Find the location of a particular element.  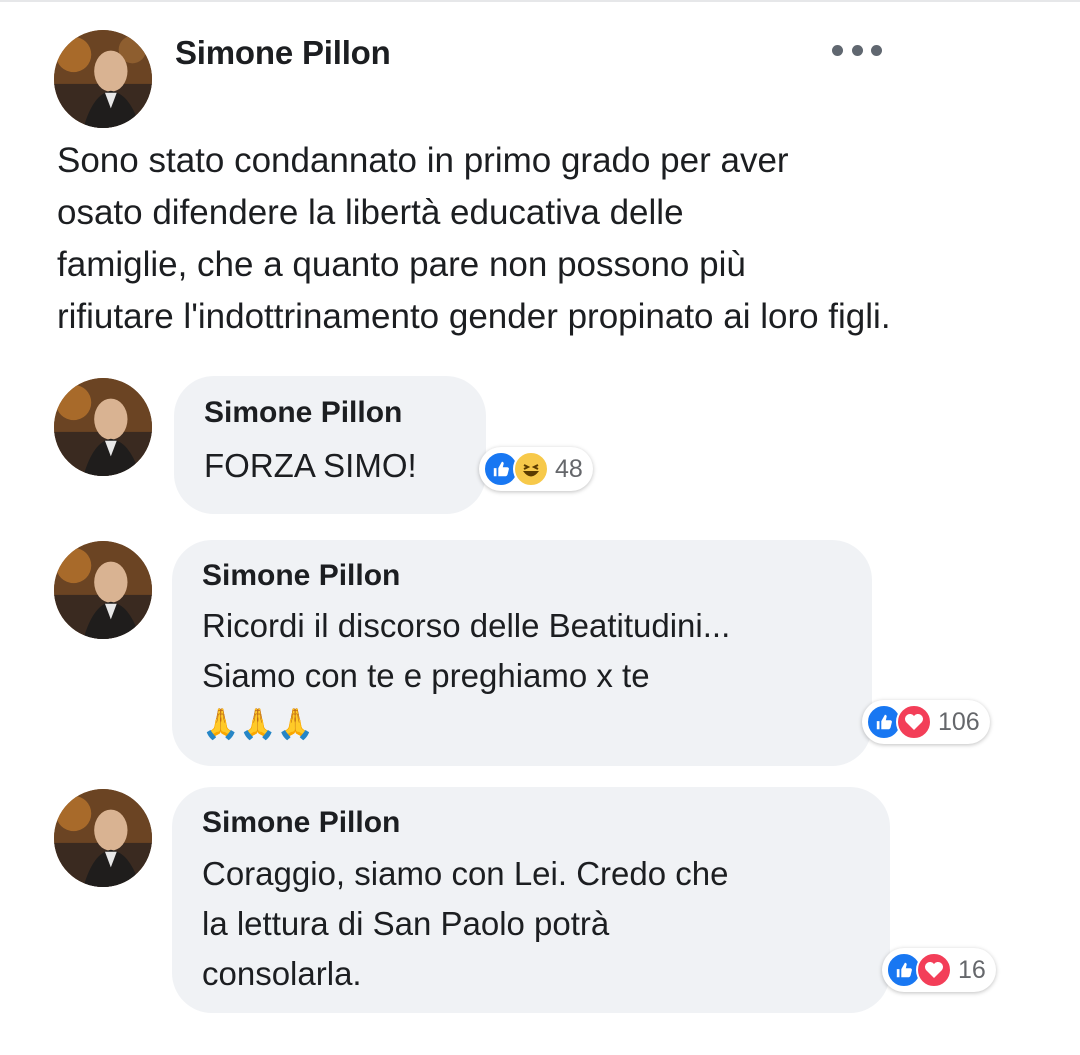

reaction-count: 16 is located at coordinates (972, 969).